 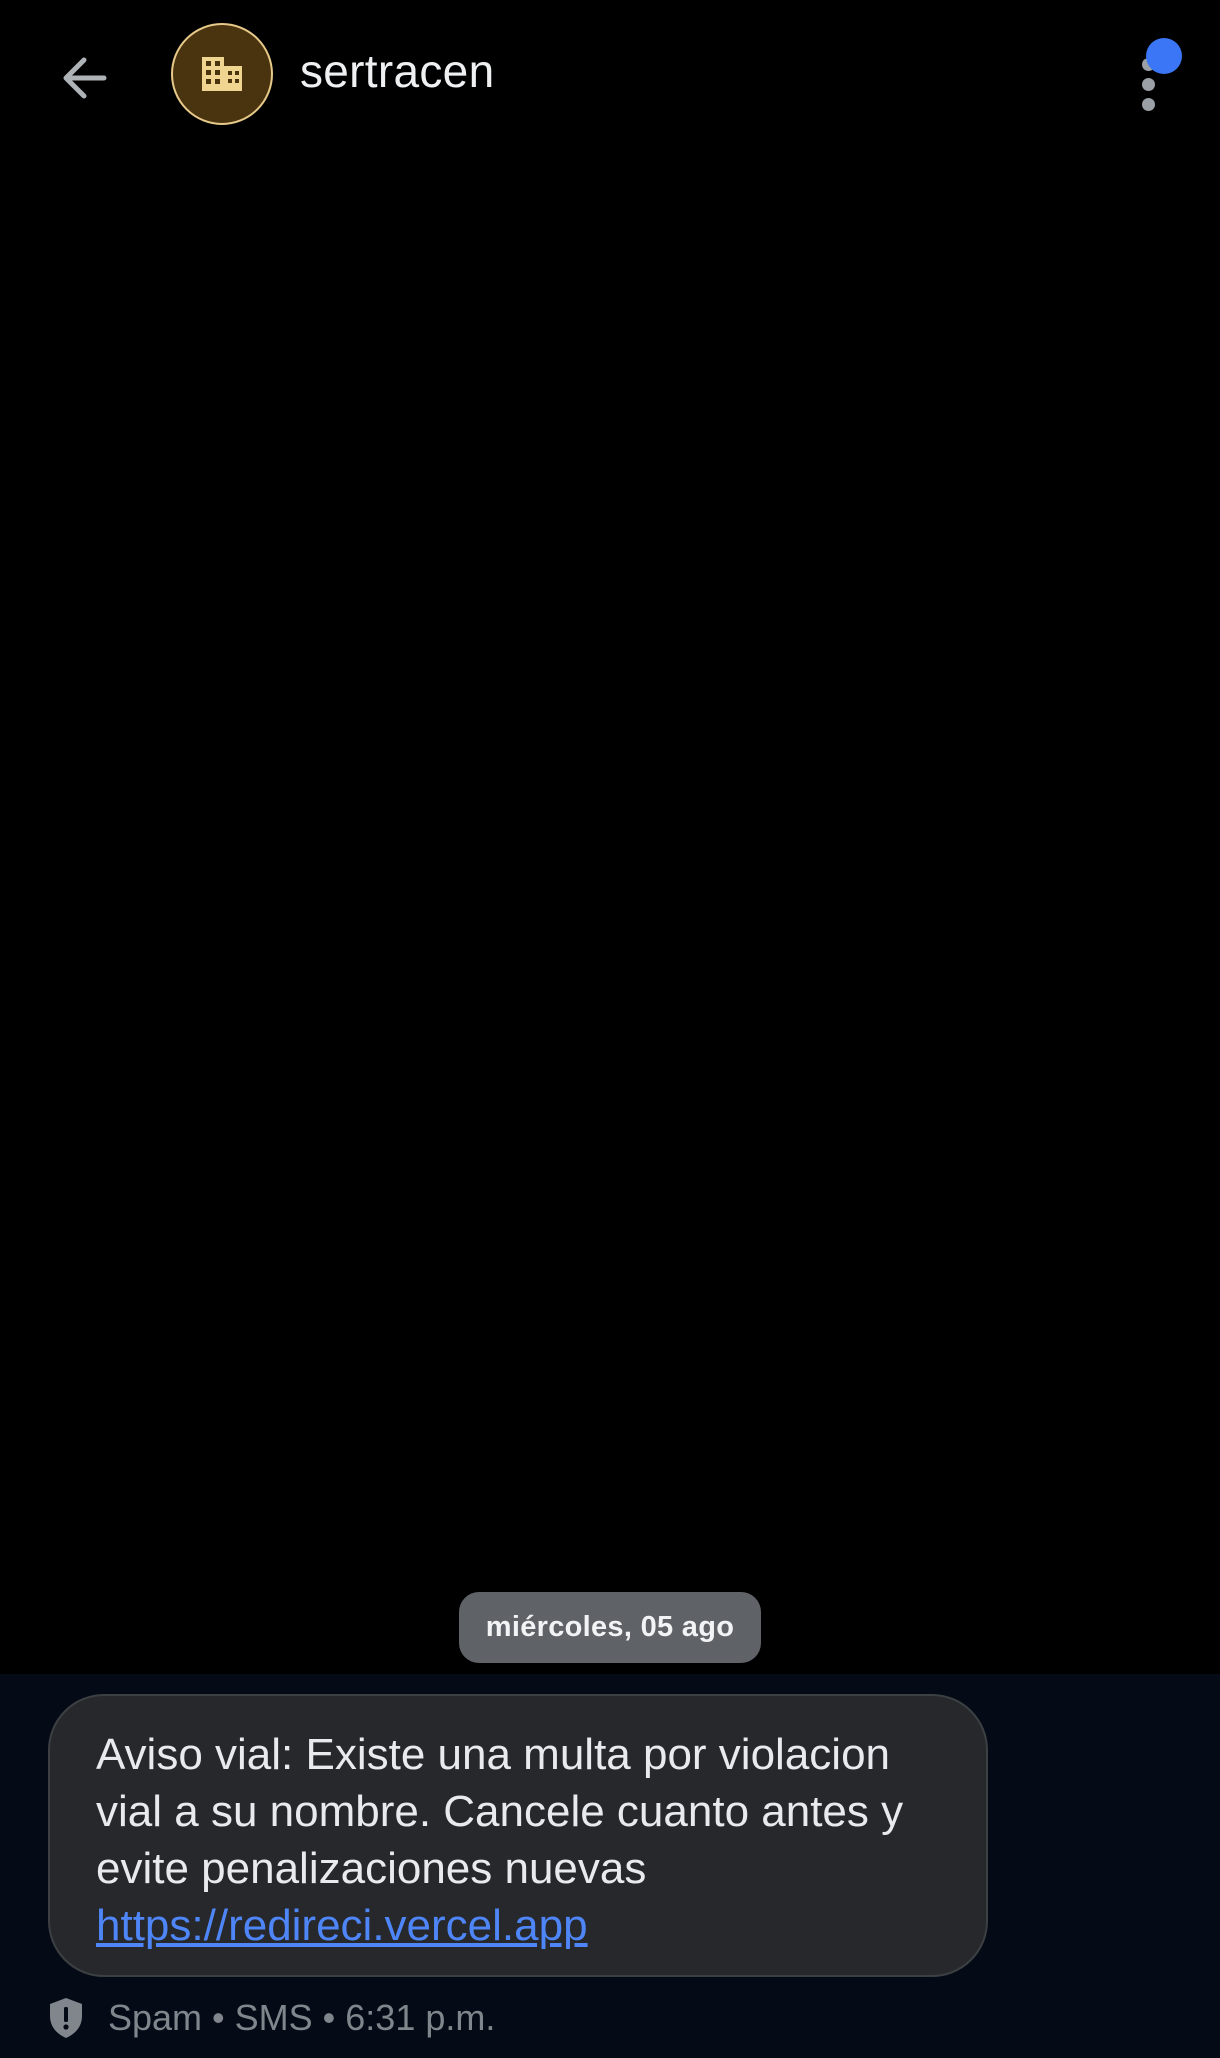 I want to click on notification-dot, so click(x=1164, y=56).